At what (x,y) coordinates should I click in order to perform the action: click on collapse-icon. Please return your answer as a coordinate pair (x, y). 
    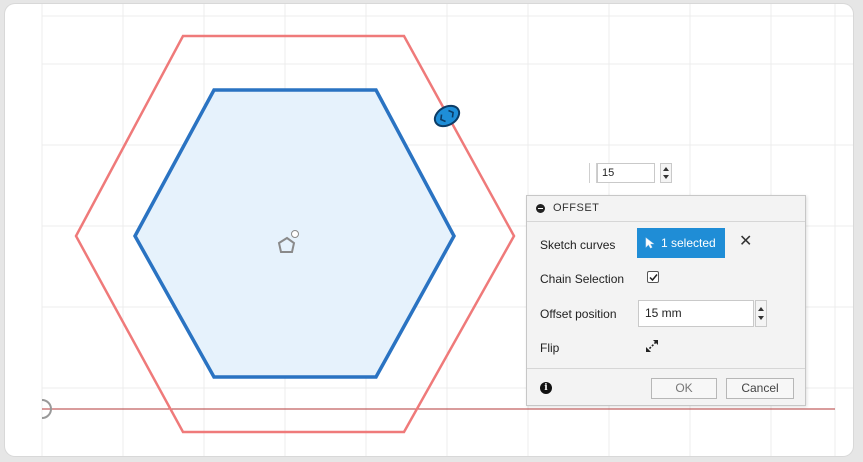
    Looking at the image, I should click on (540, 208).